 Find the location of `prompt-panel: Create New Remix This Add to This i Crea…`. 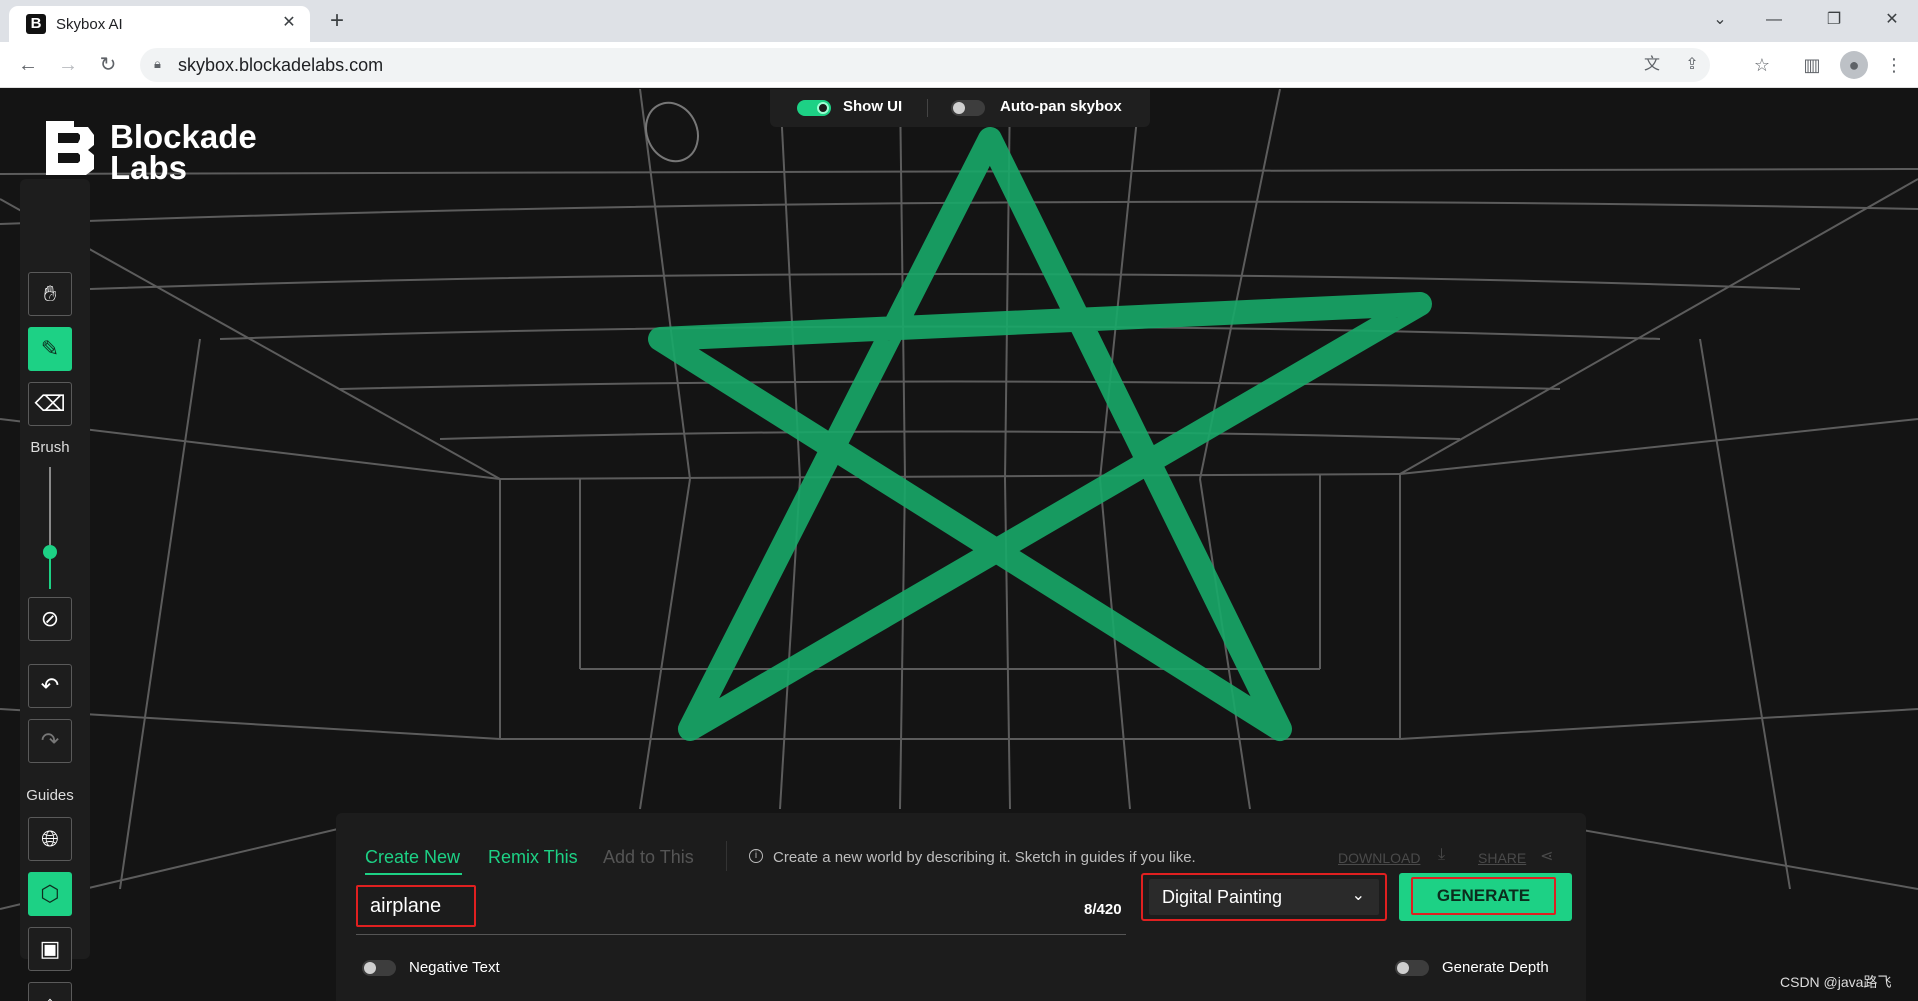

prompt-panel: Create New Remix This Add to This i Crea… is located at coordinates (961, 907).